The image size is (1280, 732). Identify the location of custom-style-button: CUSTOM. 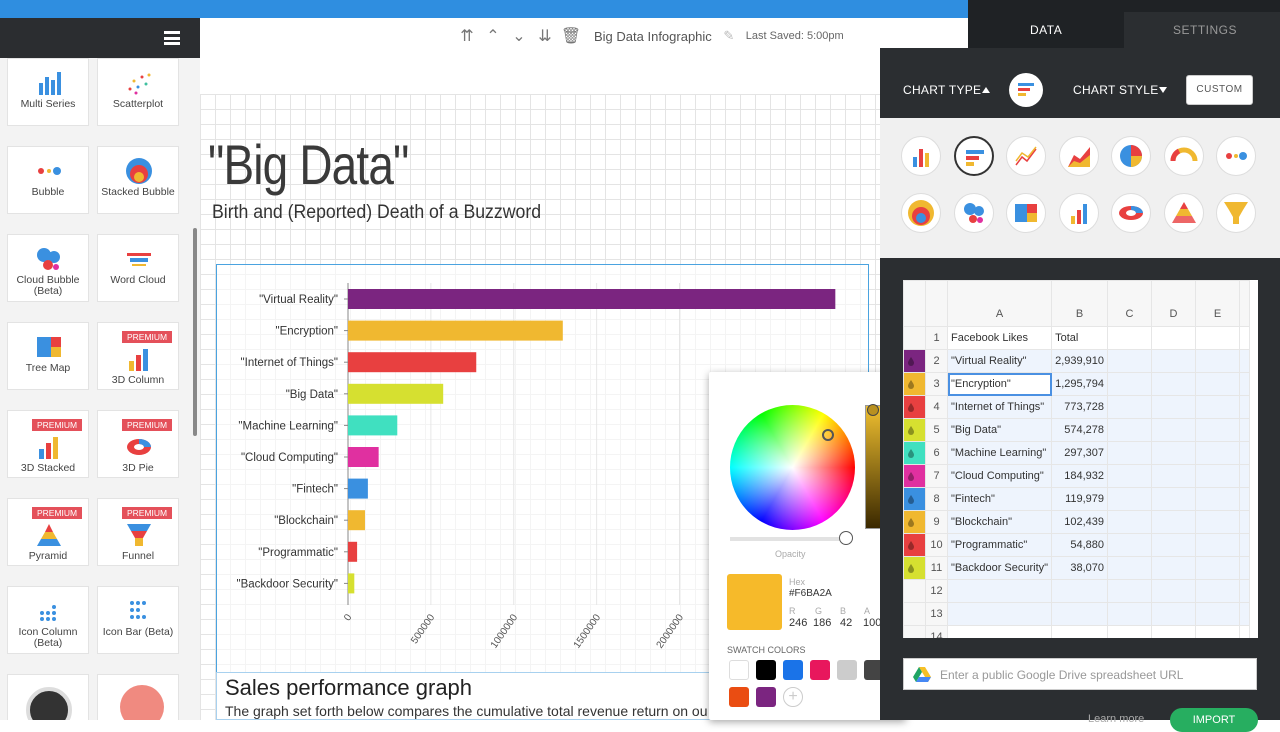
(1219, 90).